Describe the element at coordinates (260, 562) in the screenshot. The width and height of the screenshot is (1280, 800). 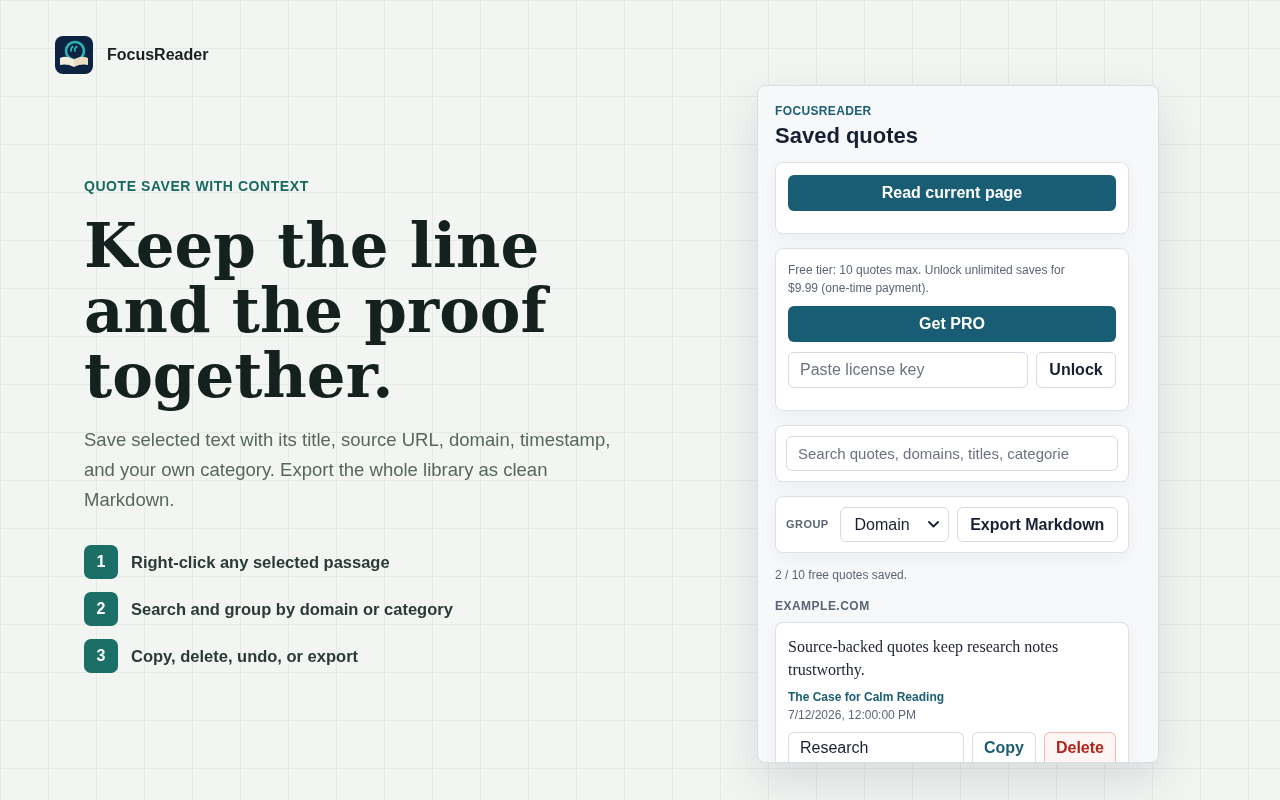
I see `step-text: Right-click any selected passage` at that location.